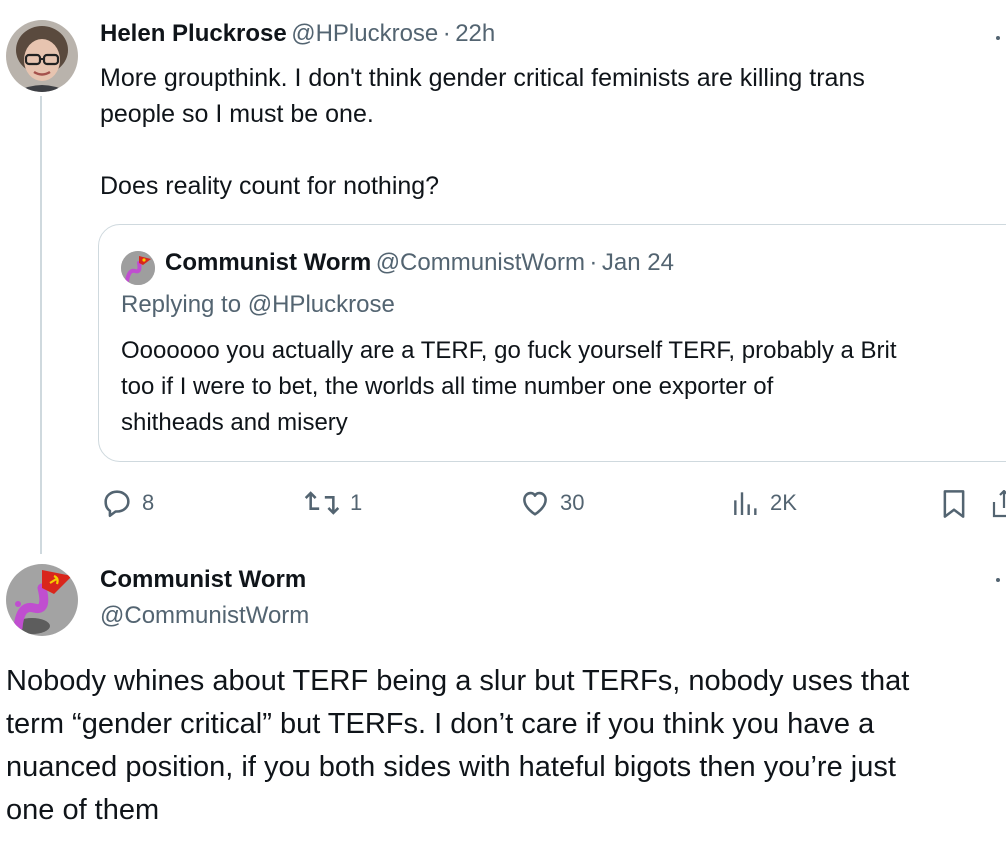 This screenshot has height=868, width=1006. What do you see at coordinates (638, 262) in the screenshot?
I see `quoted-date: Jan 24` at bounding box center [638, 262].